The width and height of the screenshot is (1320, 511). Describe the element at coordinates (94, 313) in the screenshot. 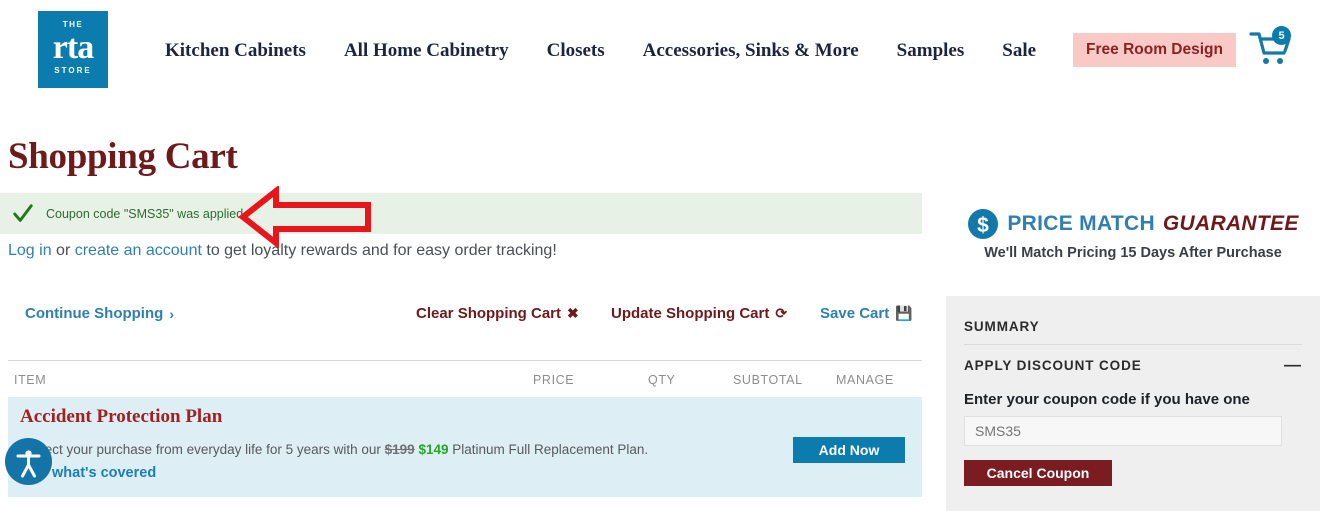

I see `continue-shopping-label: Continue Shopping` at that location.